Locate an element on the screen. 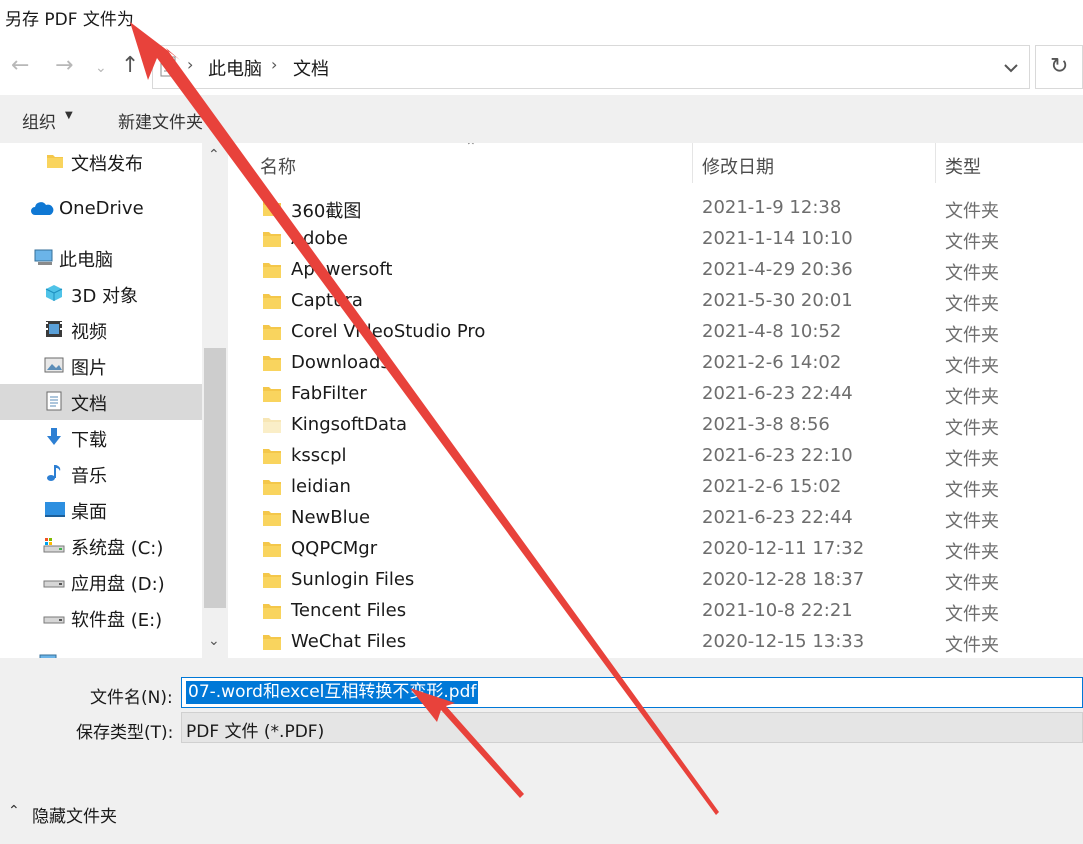 Image resolution: width=1083 pixels, height=844 pixels. nav-item-drive-e: 软件盘 (E:) is located at coordinates (101, 618).